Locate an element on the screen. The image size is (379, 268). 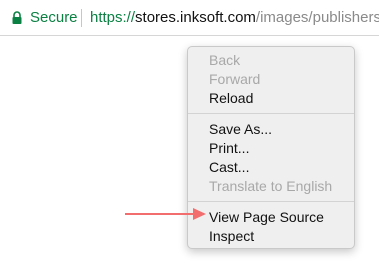
menu-item-view-page-source: View Page Source is located at coordinates (266, 217).